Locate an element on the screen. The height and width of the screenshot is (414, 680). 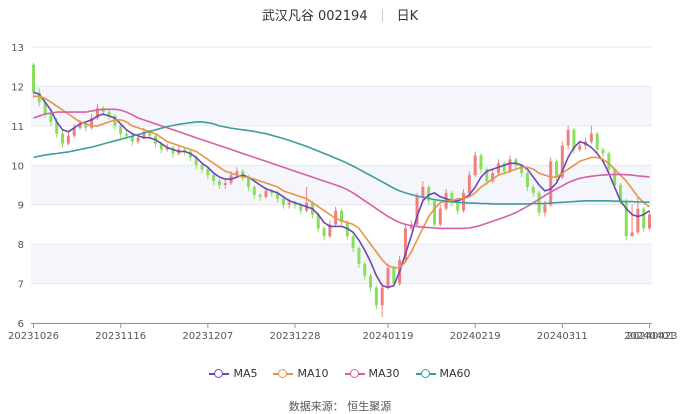
y-tick-label: 9 is located at coordinates (21, 206).